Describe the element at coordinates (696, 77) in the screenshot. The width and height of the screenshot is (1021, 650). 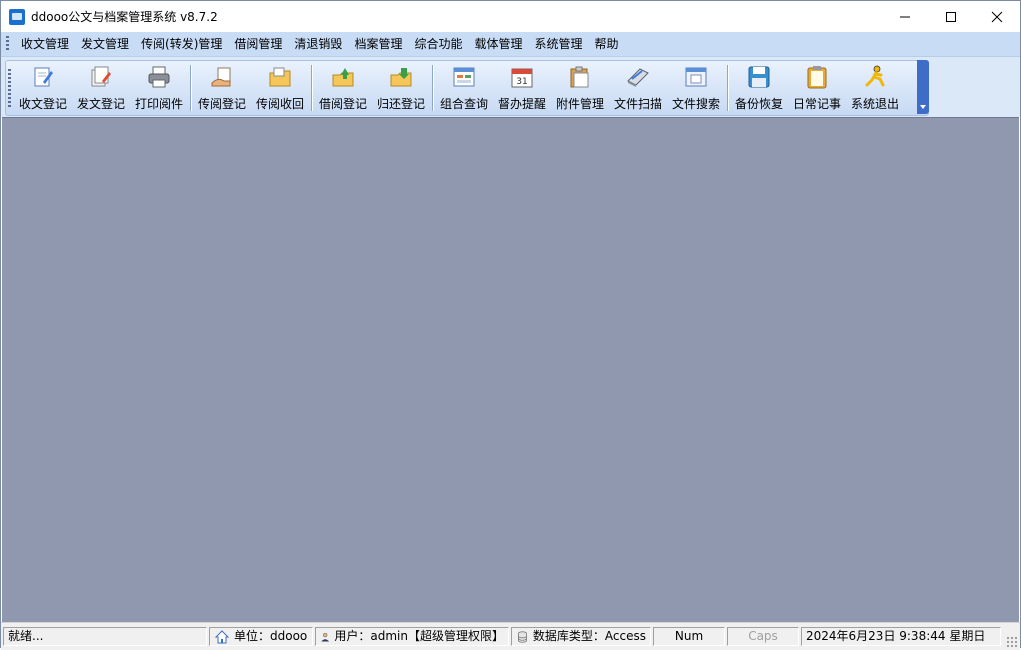
I see `file-search-icon` at that location.